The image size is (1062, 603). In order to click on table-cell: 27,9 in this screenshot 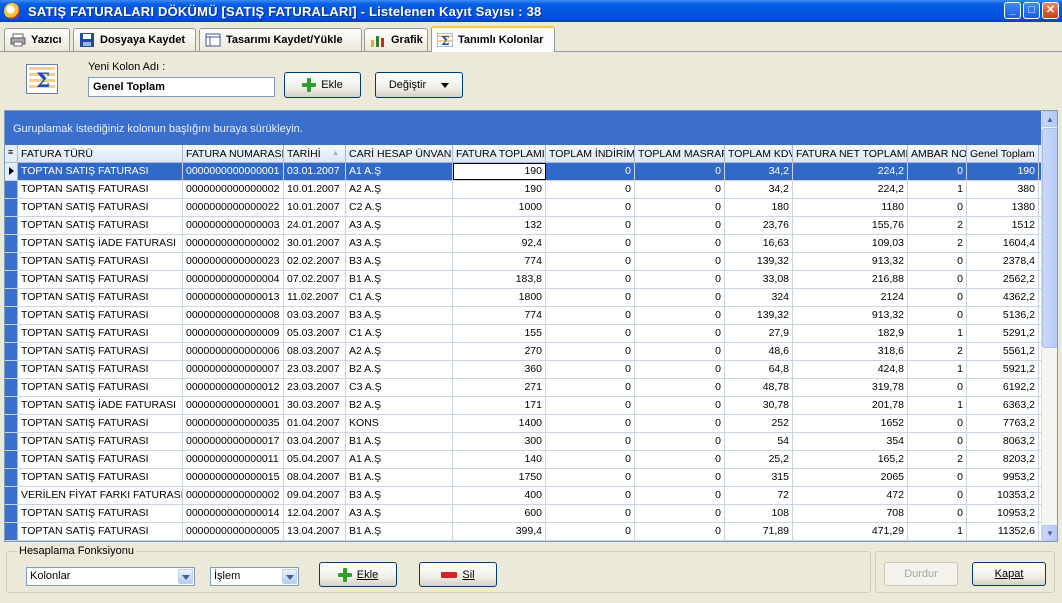, I will do `click(759, 333)`.